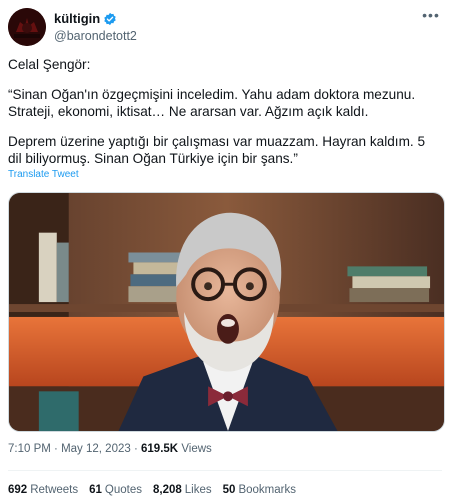 The image size is (450, 500). I want to click on tweet-meta: 7:10 PM · May 12, 2023 · 619.5K Views, so click(110, 449).